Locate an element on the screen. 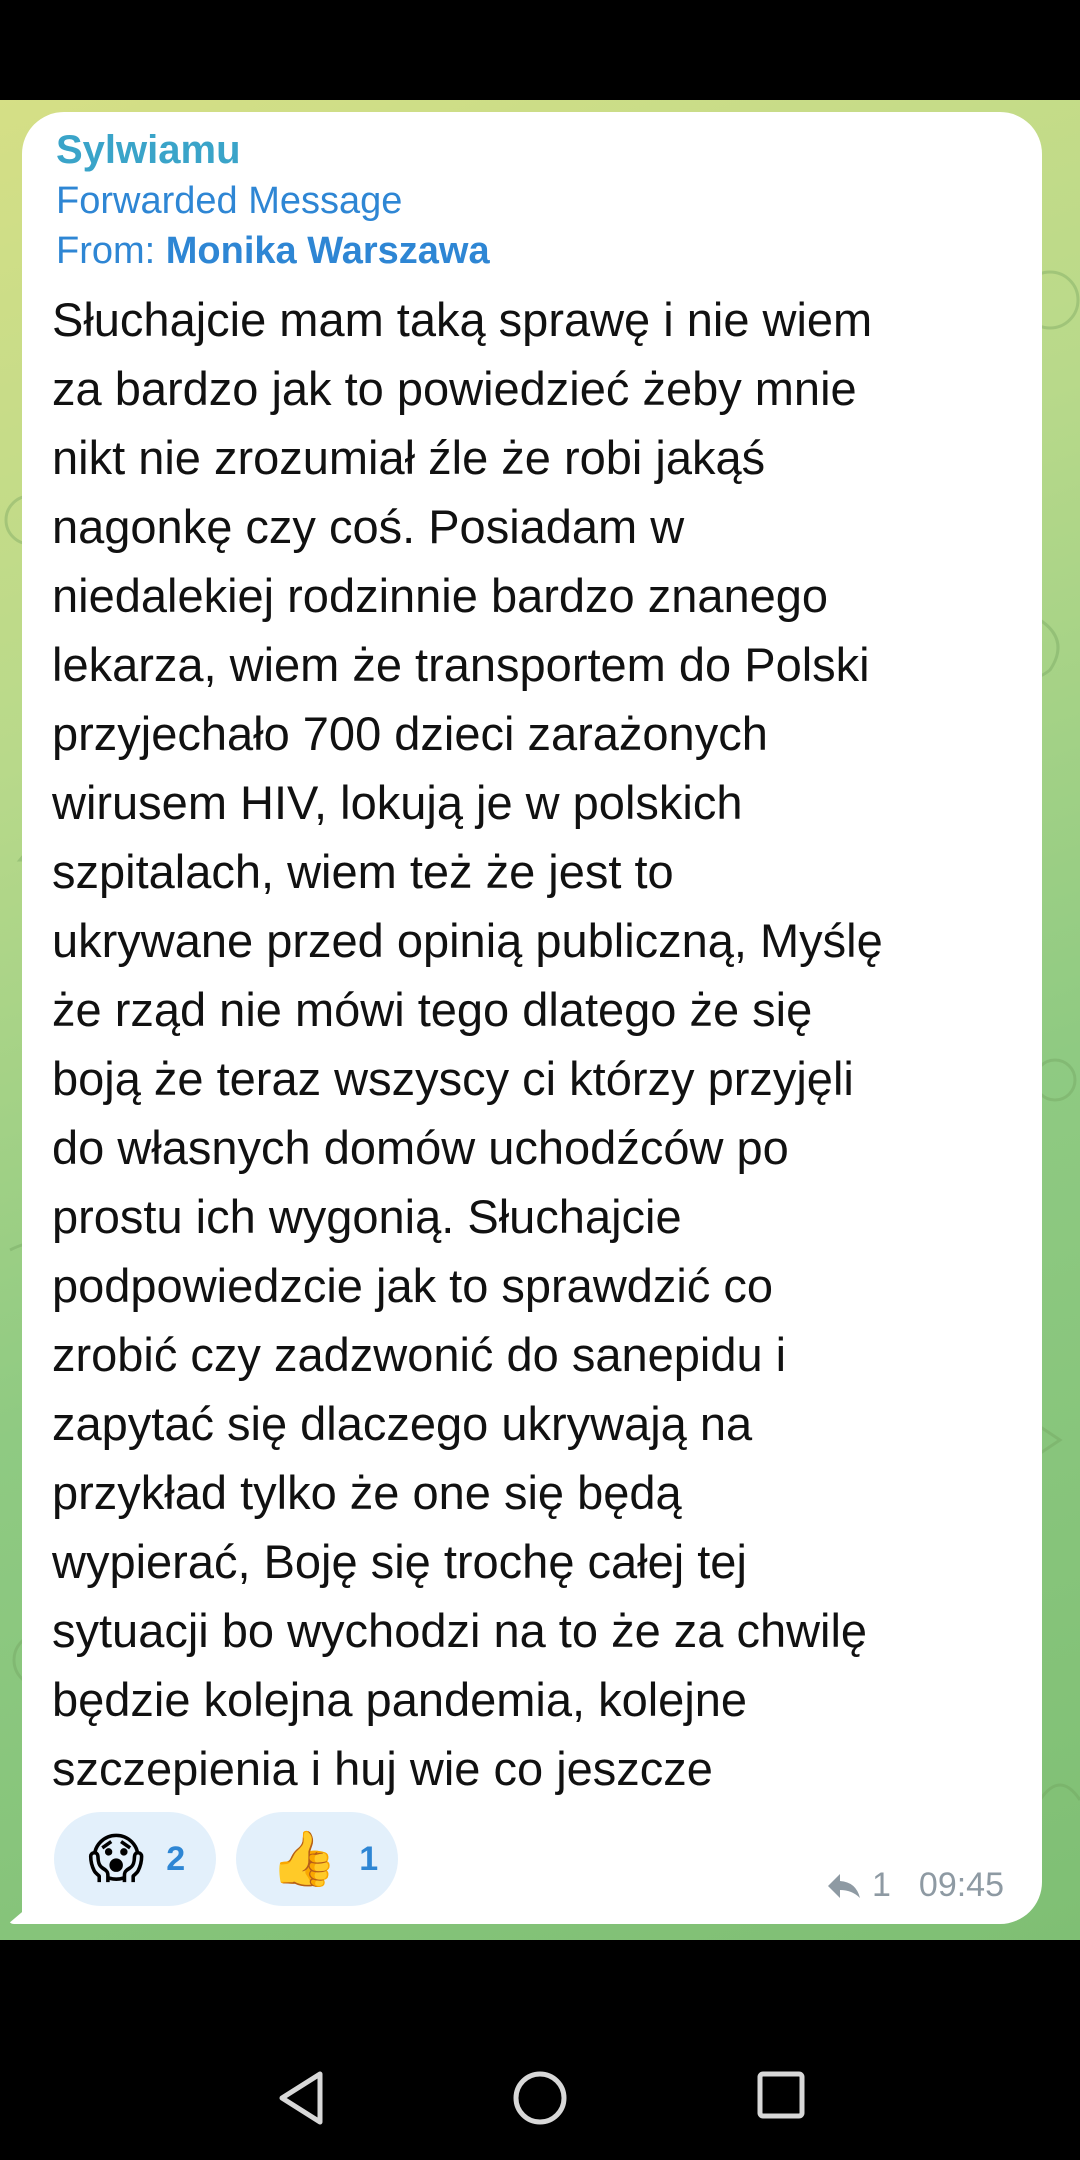 This screenshot has width=1080, height=2160. reaction-count: 1 is located at coordinates (369, 1858).